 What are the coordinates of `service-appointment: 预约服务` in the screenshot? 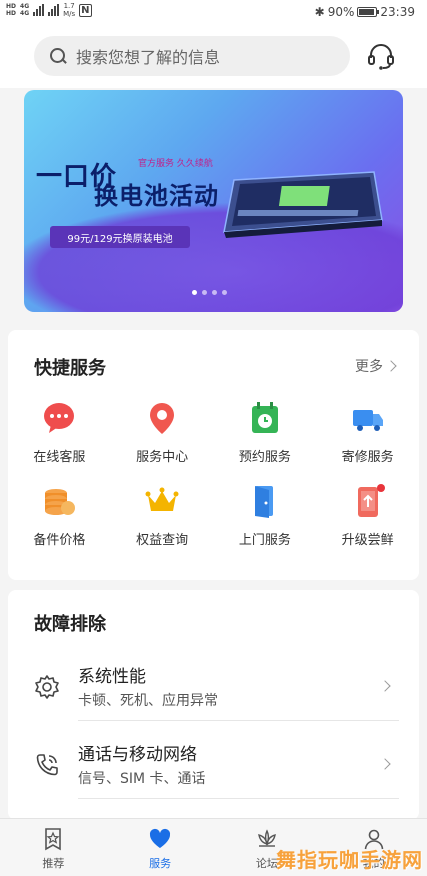 It's located at (265, 432).